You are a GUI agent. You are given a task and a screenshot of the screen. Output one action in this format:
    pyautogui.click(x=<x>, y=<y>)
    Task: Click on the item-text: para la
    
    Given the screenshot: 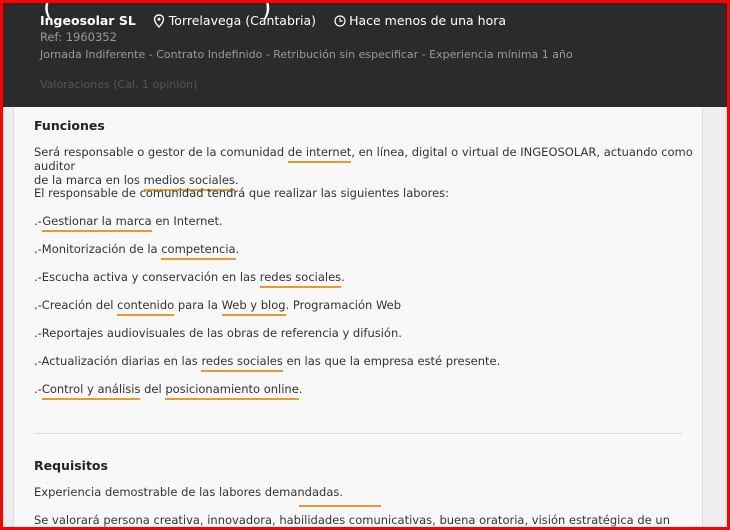 What is the action you would take?
    pyautogui.click(x=198, y=305)
    